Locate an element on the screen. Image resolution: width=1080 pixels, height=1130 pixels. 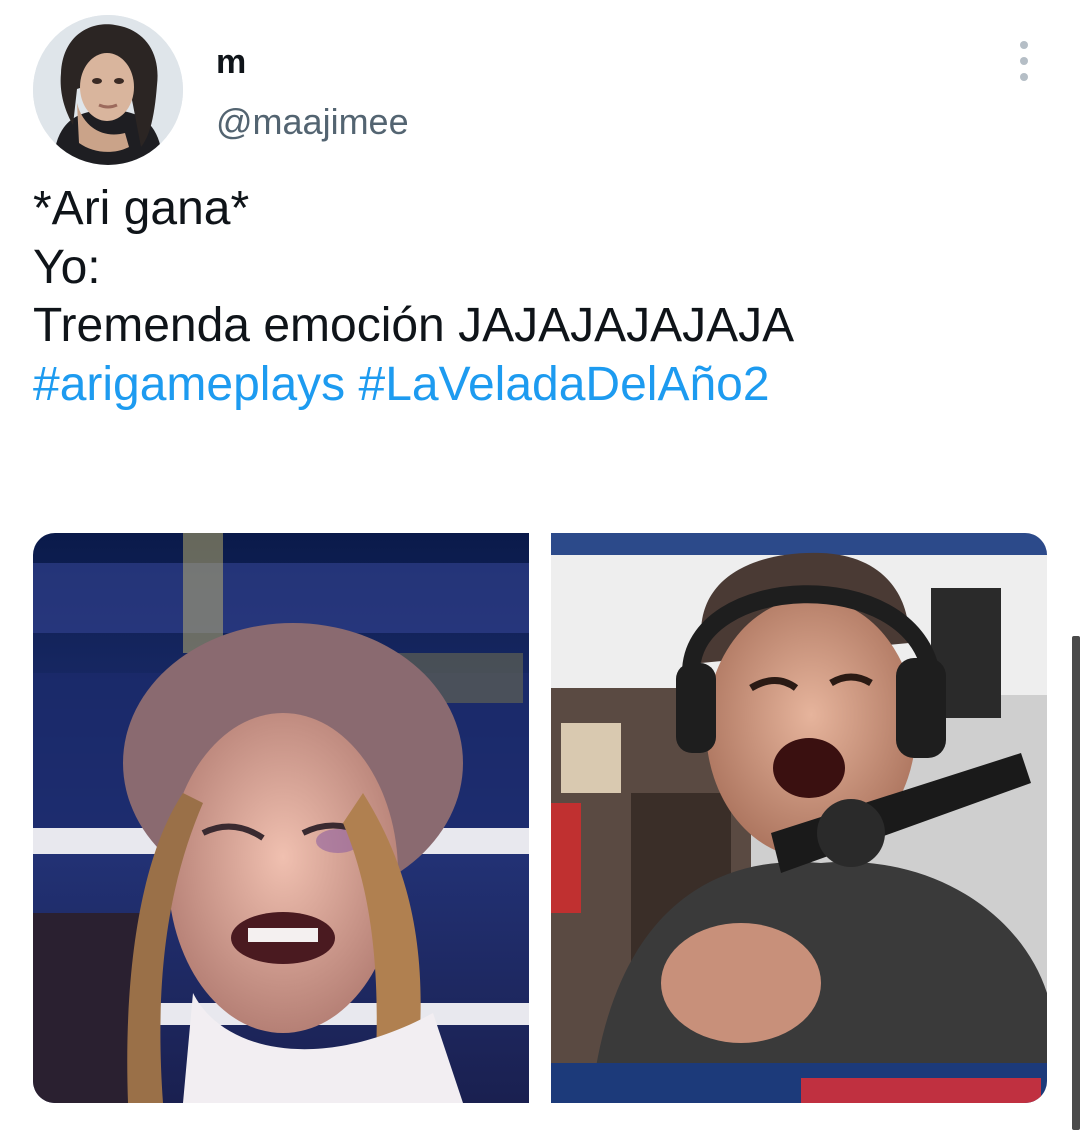
tweet-line: Yo: is located at coordinates (67, 267).